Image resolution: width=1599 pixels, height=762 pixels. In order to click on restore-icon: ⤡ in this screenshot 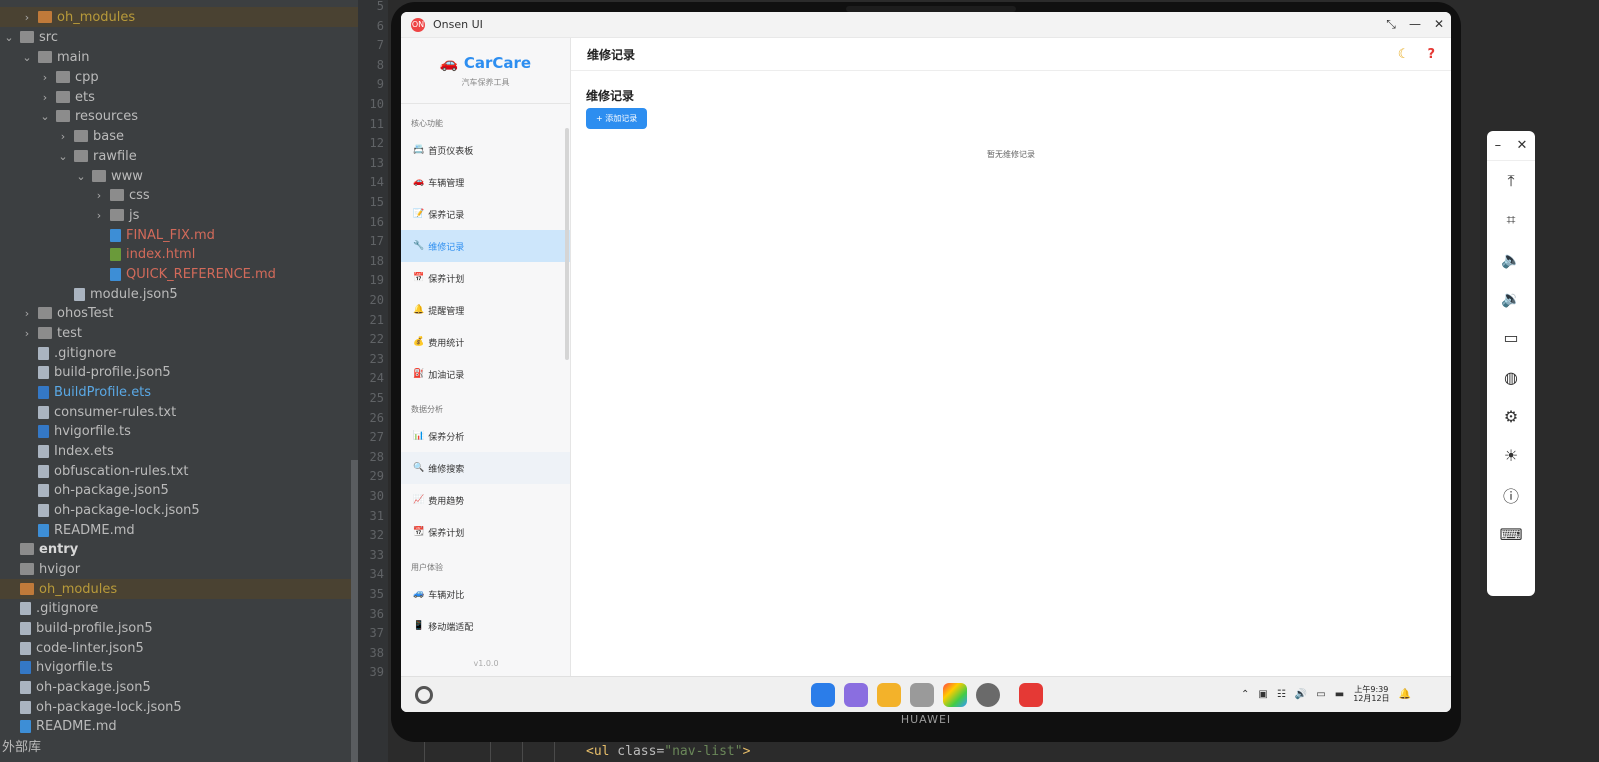, I will do `click(1391, 24)`.